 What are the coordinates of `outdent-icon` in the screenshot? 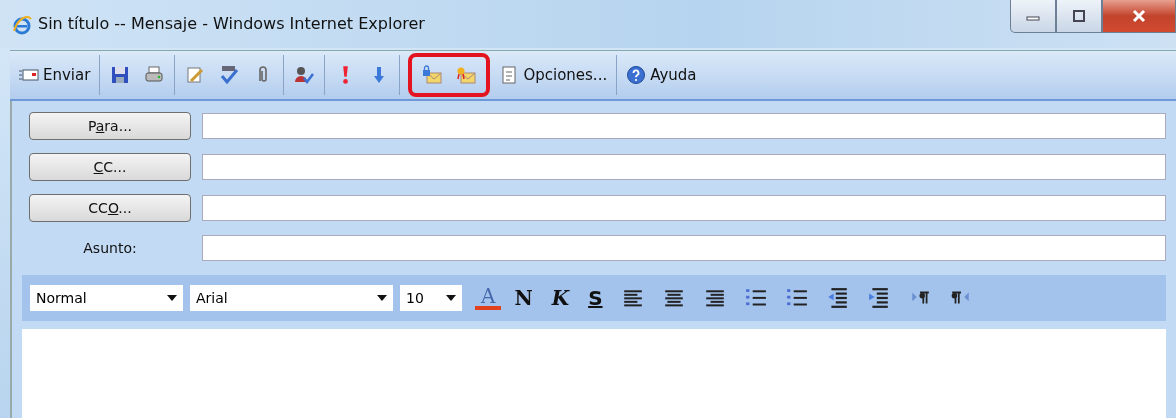 It's located at (837, 298).